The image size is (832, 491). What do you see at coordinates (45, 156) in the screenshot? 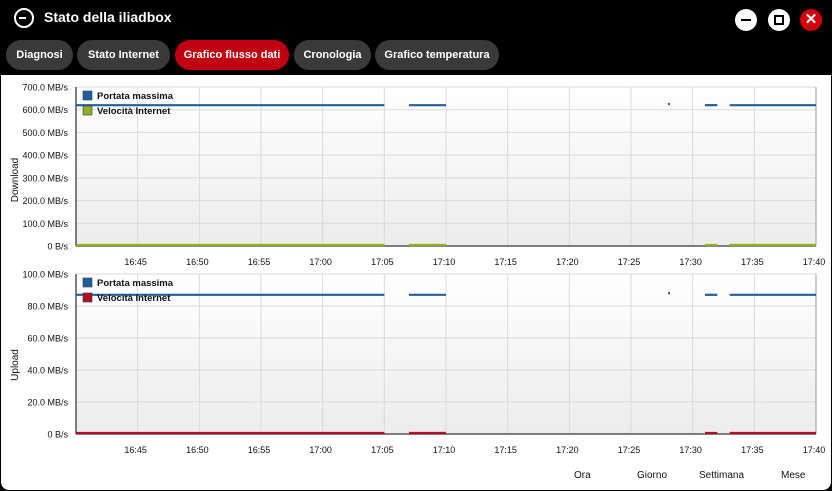
I see `y-tick-label: 400.0 MB/s` at bounding box center [45, 156].